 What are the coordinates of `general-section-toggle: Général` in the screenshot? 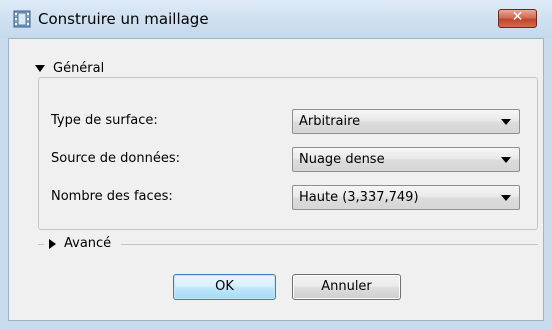 It's located at (71, 68).